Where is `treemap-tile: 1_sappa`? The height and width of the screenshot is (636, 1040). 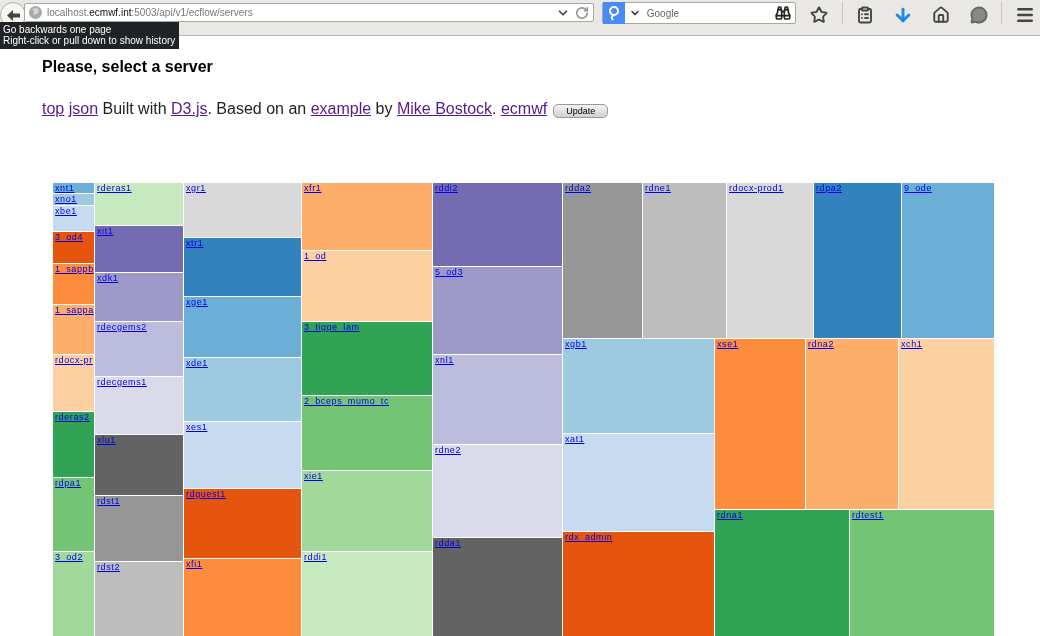
treemap-tile: 1_sappa is located at coordinates (73, 329).